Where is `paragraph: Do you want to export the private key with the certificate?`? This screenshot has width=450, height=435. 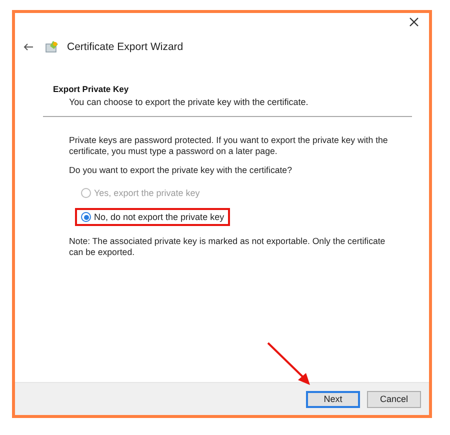 paragraph: Do you want to export the private key with the certificate? is located at coordinates (181, 170).